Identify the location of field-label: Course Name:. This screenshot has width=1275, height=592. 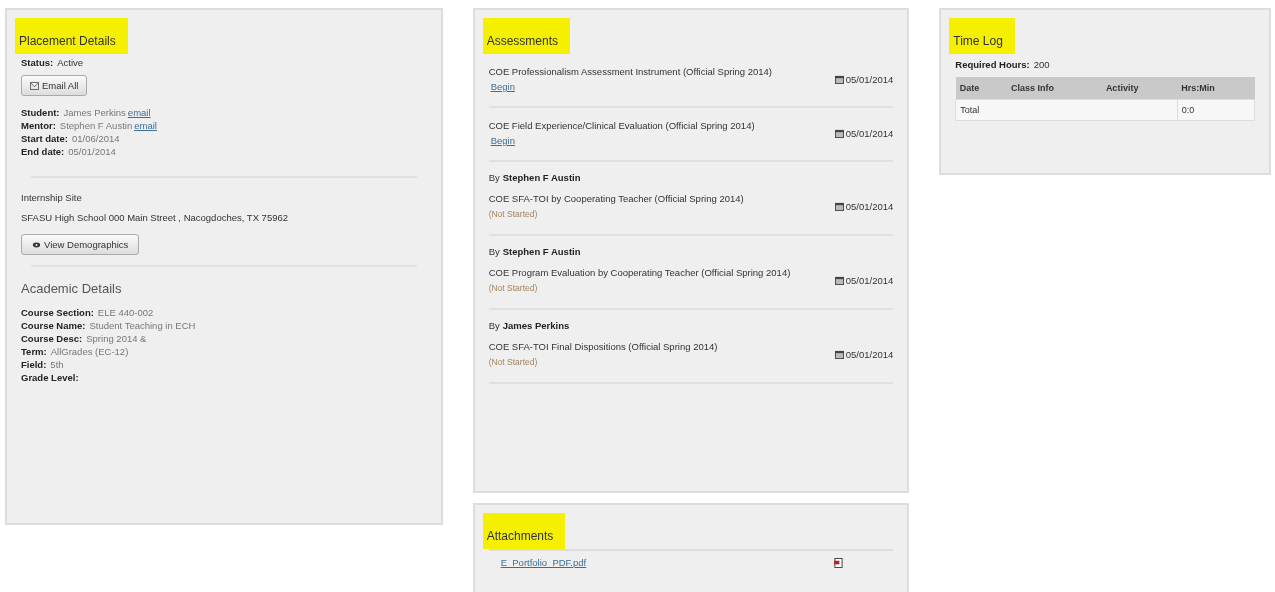
(53, 325).